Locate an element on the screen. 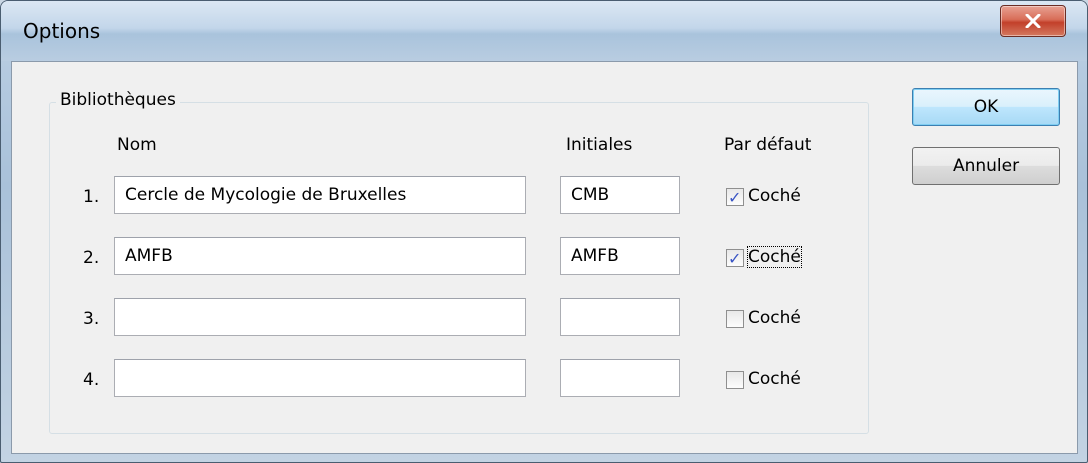 This screenshot has height=463, width=1088. group-label: Bibliothèques is located at coordinates (118, 100).